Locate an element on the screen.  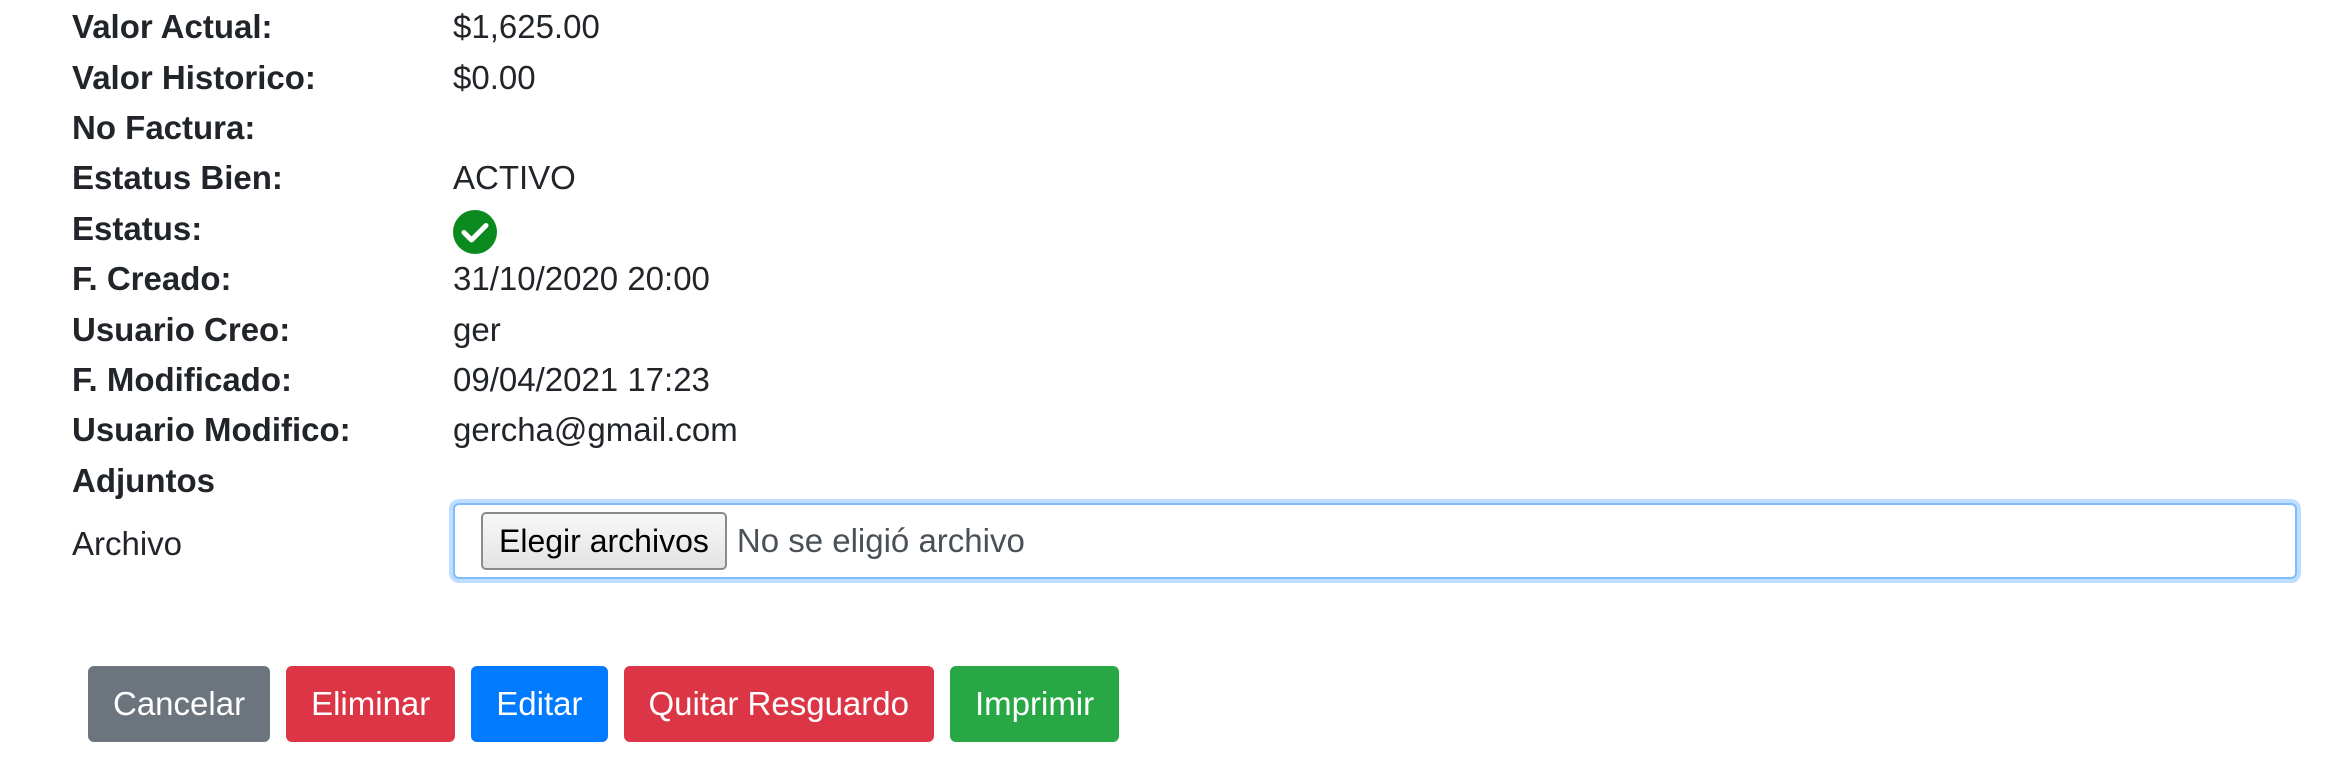
adjuntos-heading: Adjuntos is located at coordinates (143, 480).